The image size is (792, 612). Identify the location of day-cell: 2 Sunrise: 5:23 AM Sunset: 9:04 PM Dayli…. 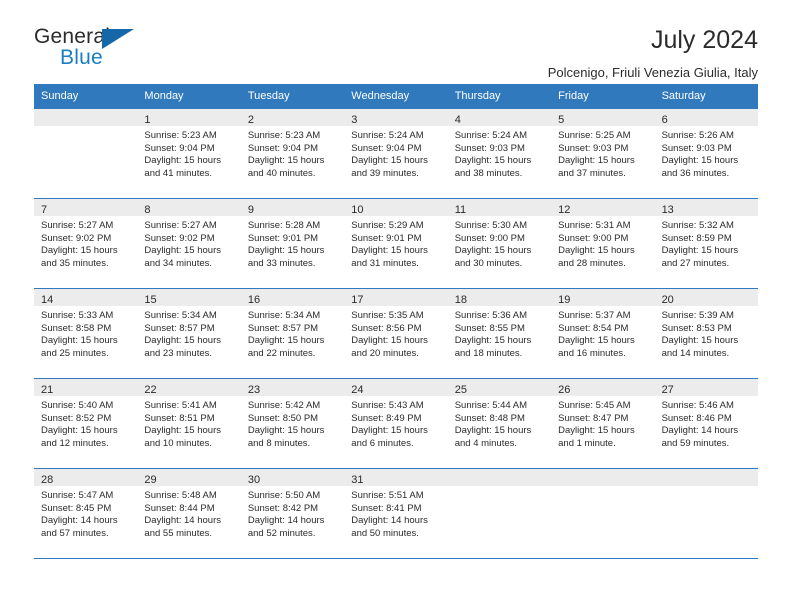
(292, 154).